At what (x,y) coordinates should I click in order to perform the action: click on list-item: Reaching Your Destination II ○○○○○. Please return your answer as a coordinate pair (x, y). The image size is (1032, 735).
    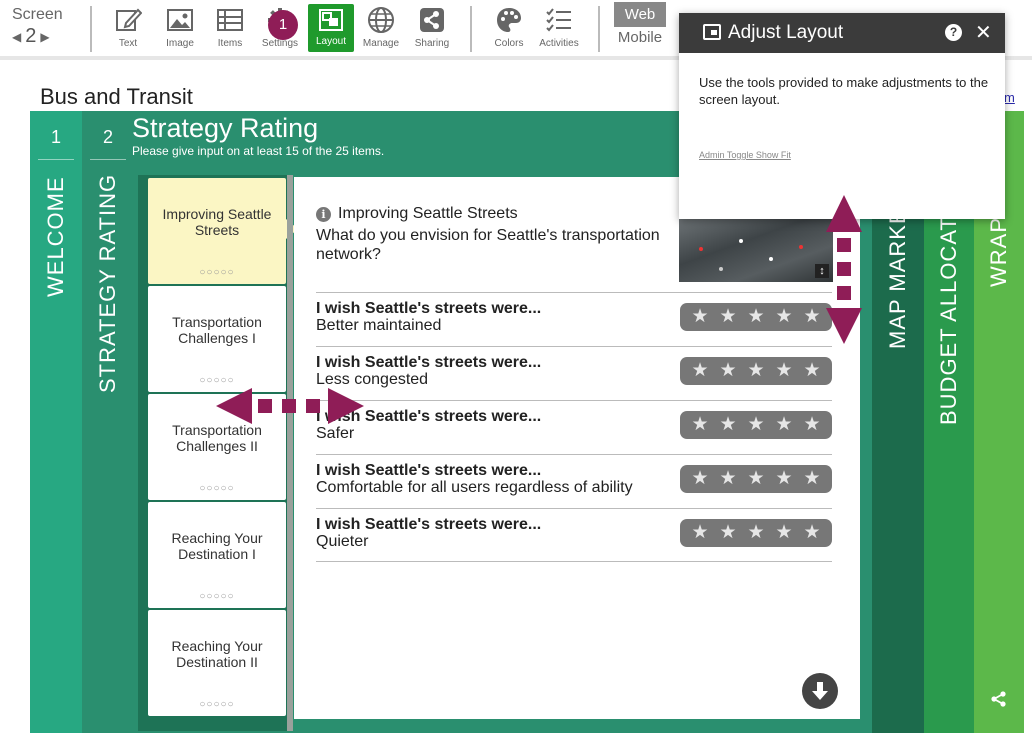
    Looking at the image, I should click on (217, 663).